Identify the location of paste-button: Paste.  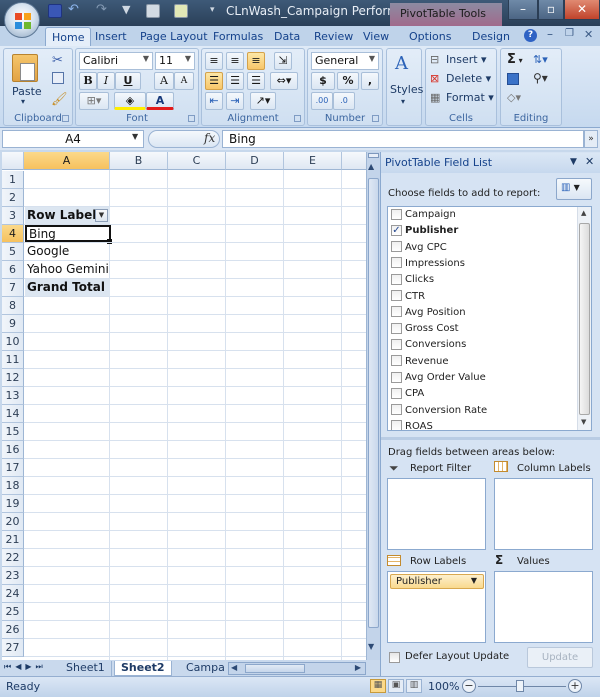
(27, 91).